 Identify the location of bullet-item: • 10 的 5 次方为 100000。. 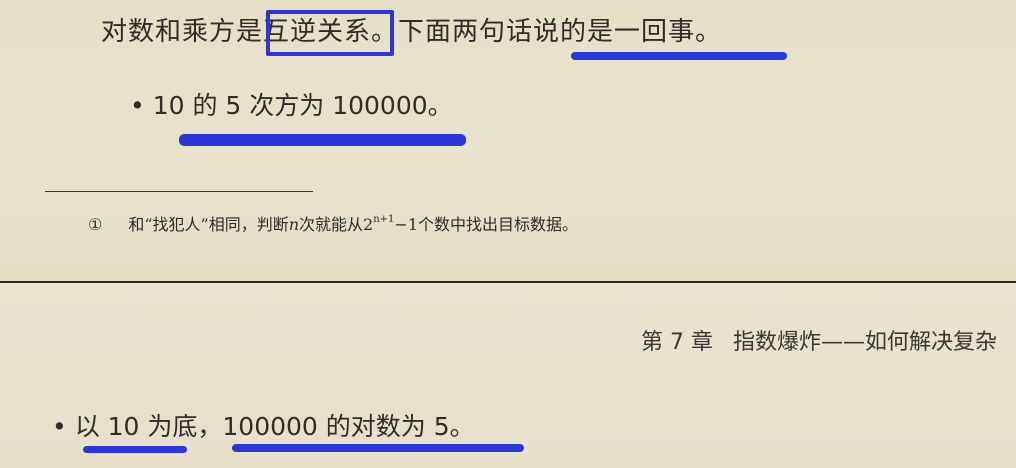
(291, 105).